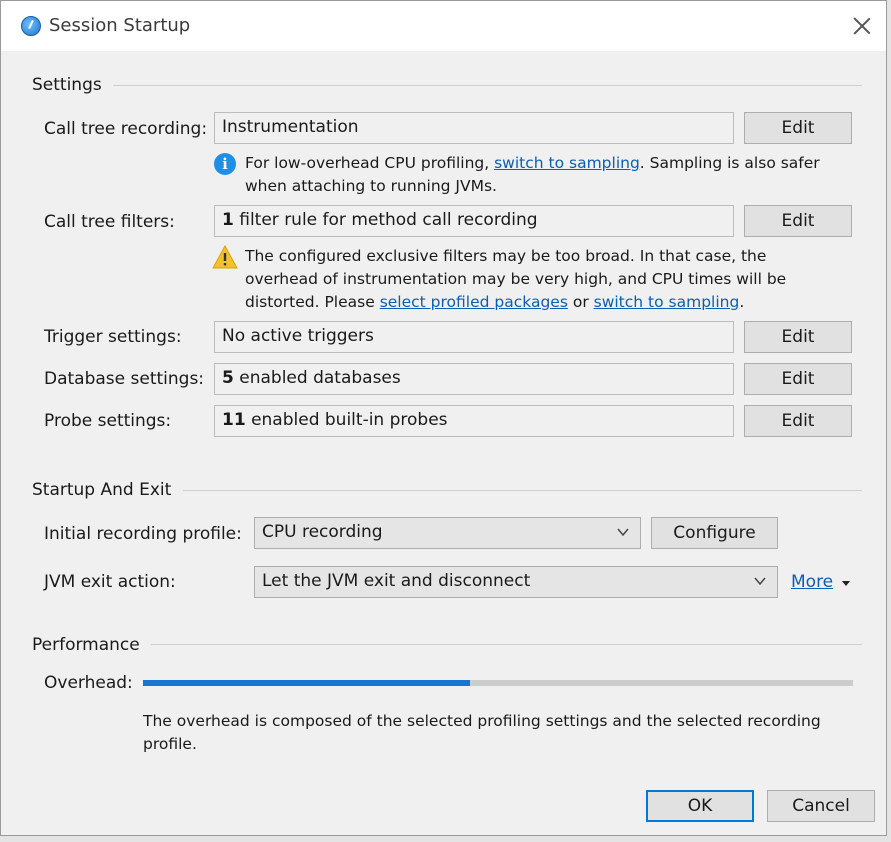  What do you see at coordinates (124, 379) in the screenshot?
I see `database-settings-label: Database settings:` at bounding box center [124, 379].